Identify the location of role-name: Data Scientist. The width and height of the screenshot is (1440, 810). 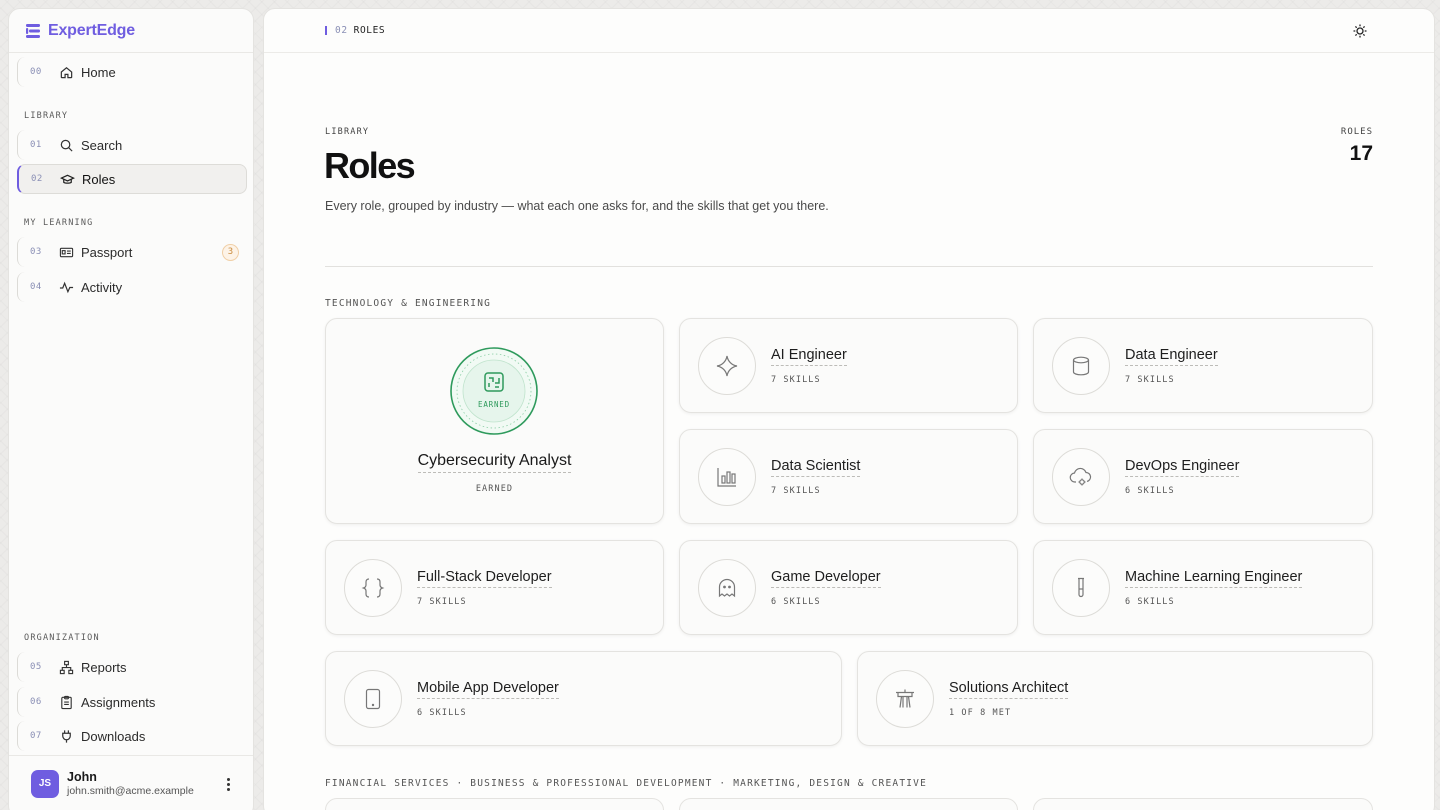
(816, 467).